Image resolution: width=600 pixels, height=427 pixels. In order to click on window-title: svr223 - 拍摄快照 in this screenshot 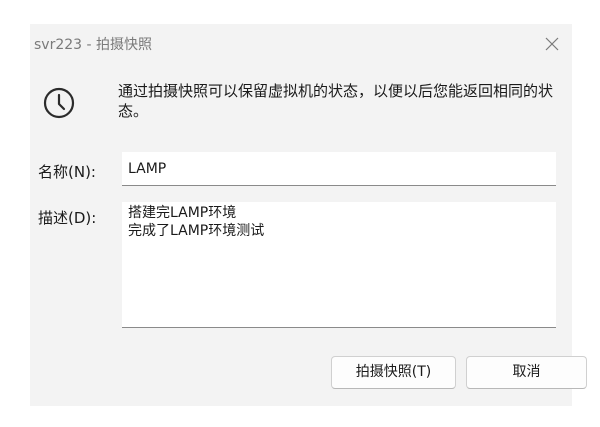, I will do `click(93, 45)`.